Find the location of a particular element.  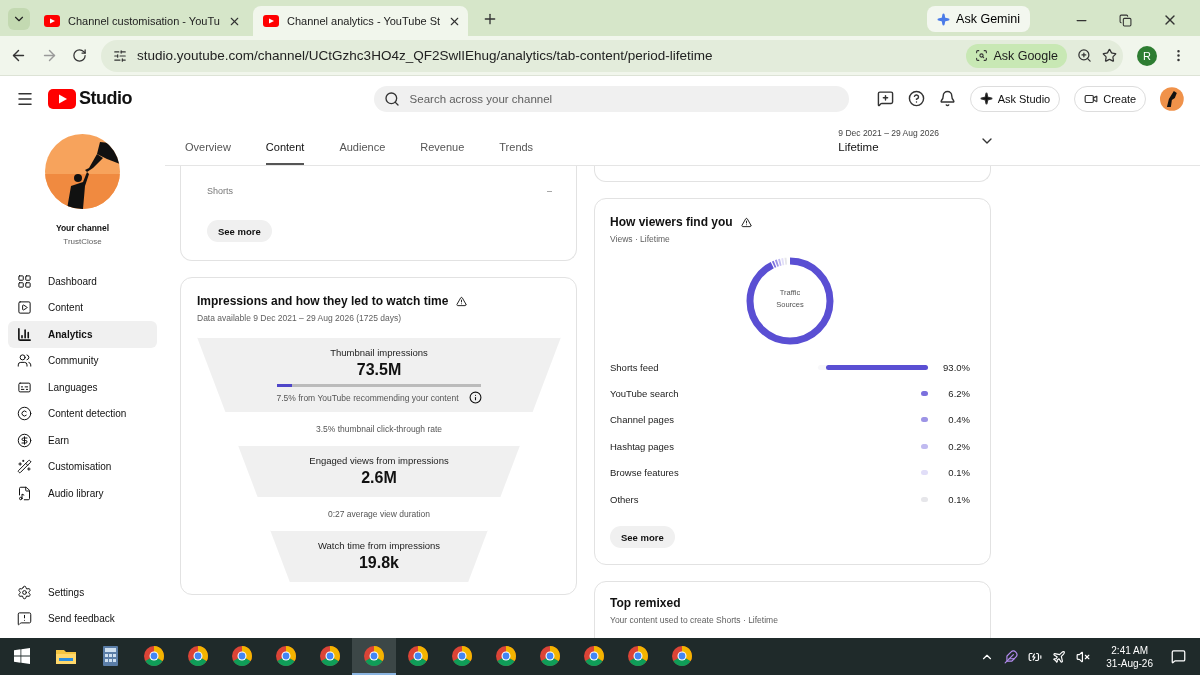

sidebar-item: Analytics is located at coordinates (82, 334).